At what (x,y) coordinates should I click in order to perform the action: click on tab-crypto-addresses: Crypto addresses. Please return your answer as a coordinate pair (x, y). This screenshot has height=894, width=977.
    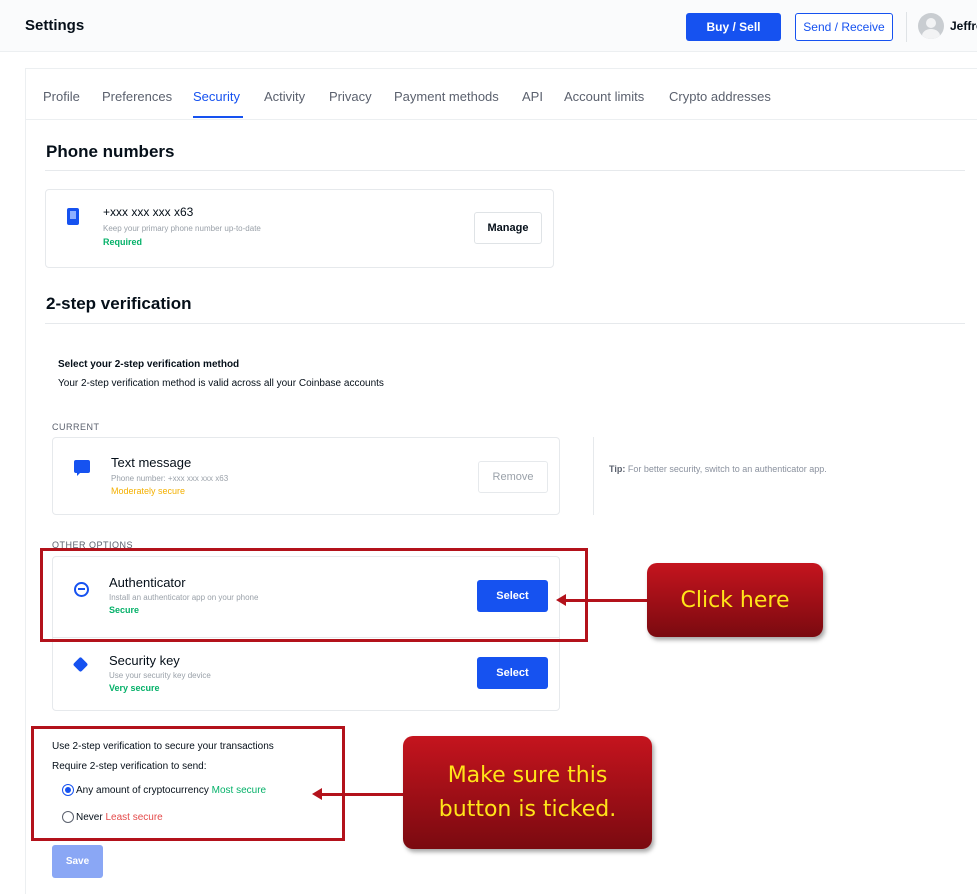
    Looking at the image, I should click on (720, 96).